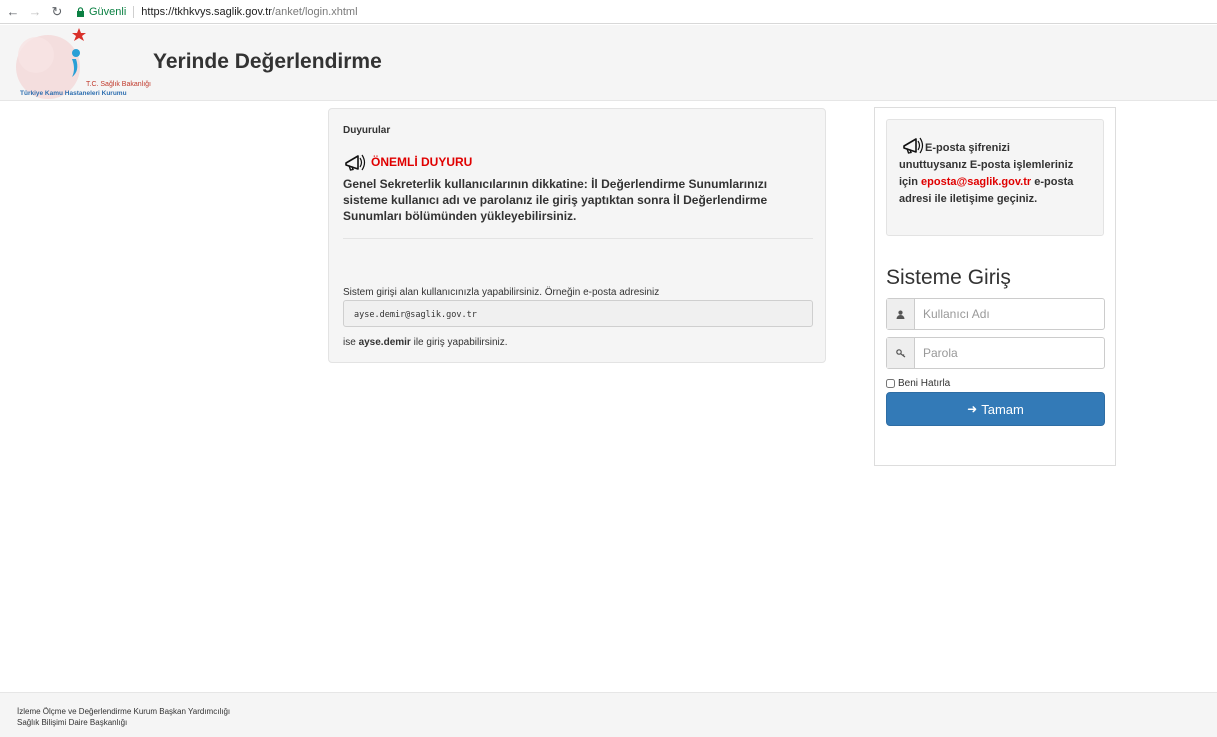  I want to click on url-path: /anket/login.xhtml, so click(314, 11).